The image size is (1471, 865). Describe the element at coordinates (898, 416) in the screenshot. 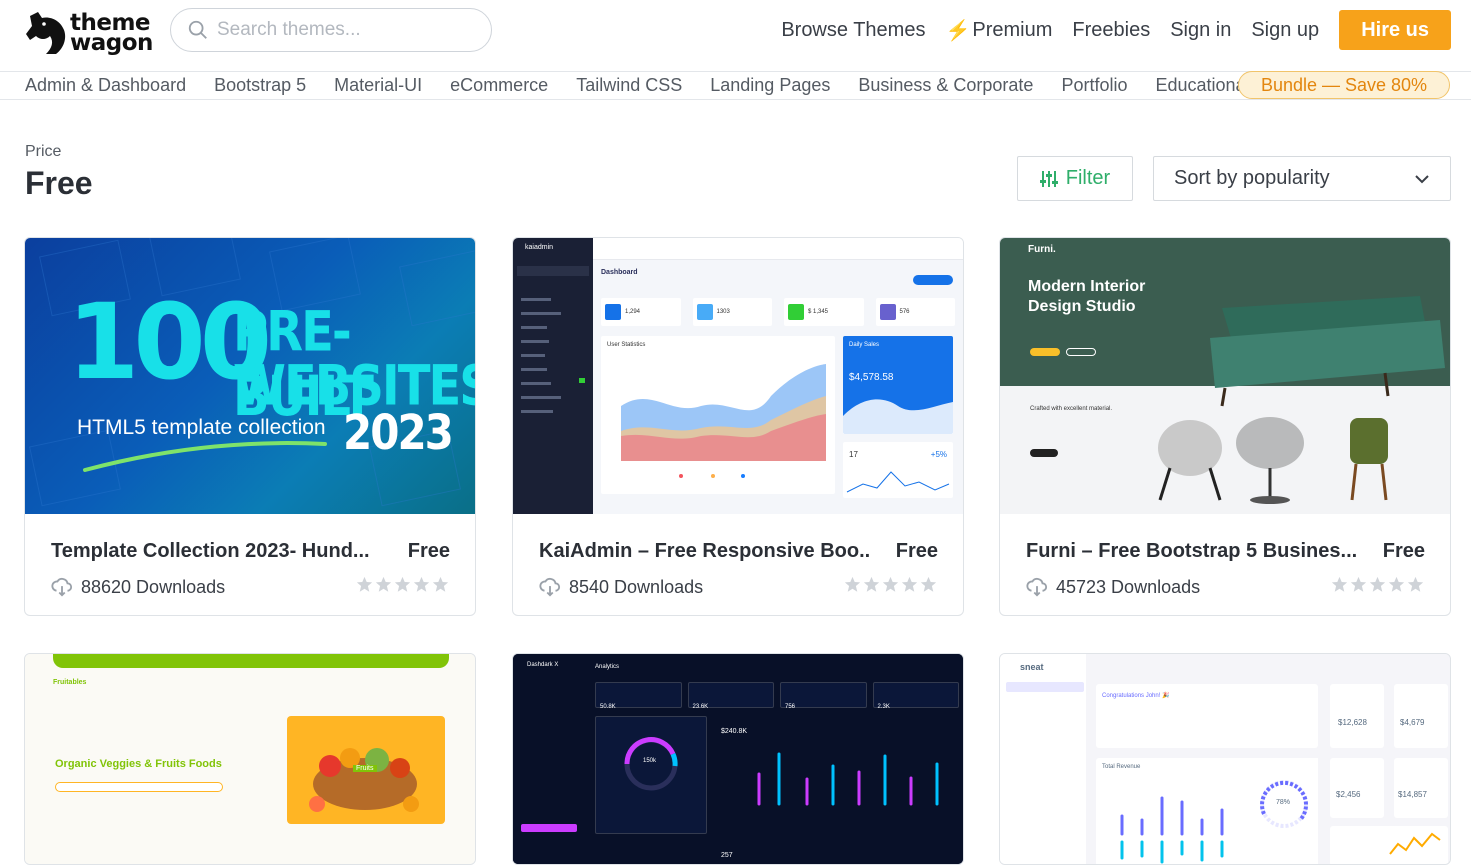

I see `mock-sales-wave` at that location.